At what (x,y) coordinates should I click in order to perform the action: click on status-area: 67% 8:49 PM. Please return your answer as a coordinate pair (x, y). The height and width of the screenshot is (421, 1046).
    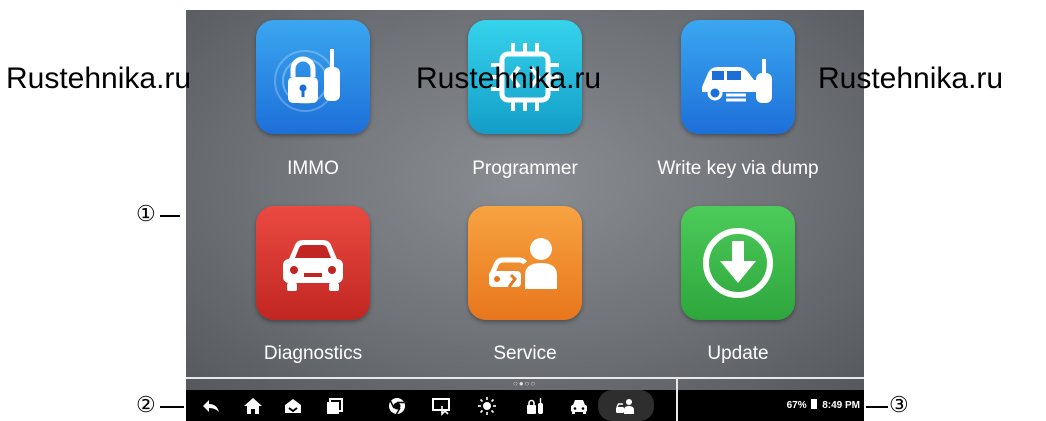
    Looking at the image, I should click on (823, 405).